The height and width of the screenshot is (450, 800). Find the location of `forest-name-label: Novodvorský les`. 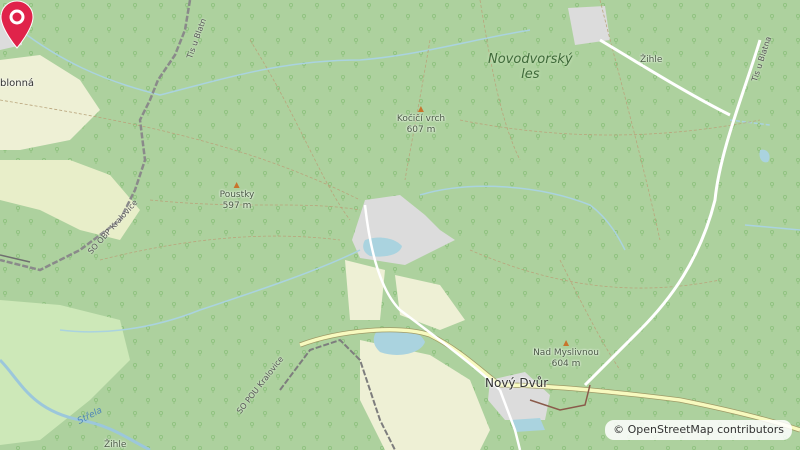

forest-name-label: Novodvorský les is located at coordinates (530, 67).